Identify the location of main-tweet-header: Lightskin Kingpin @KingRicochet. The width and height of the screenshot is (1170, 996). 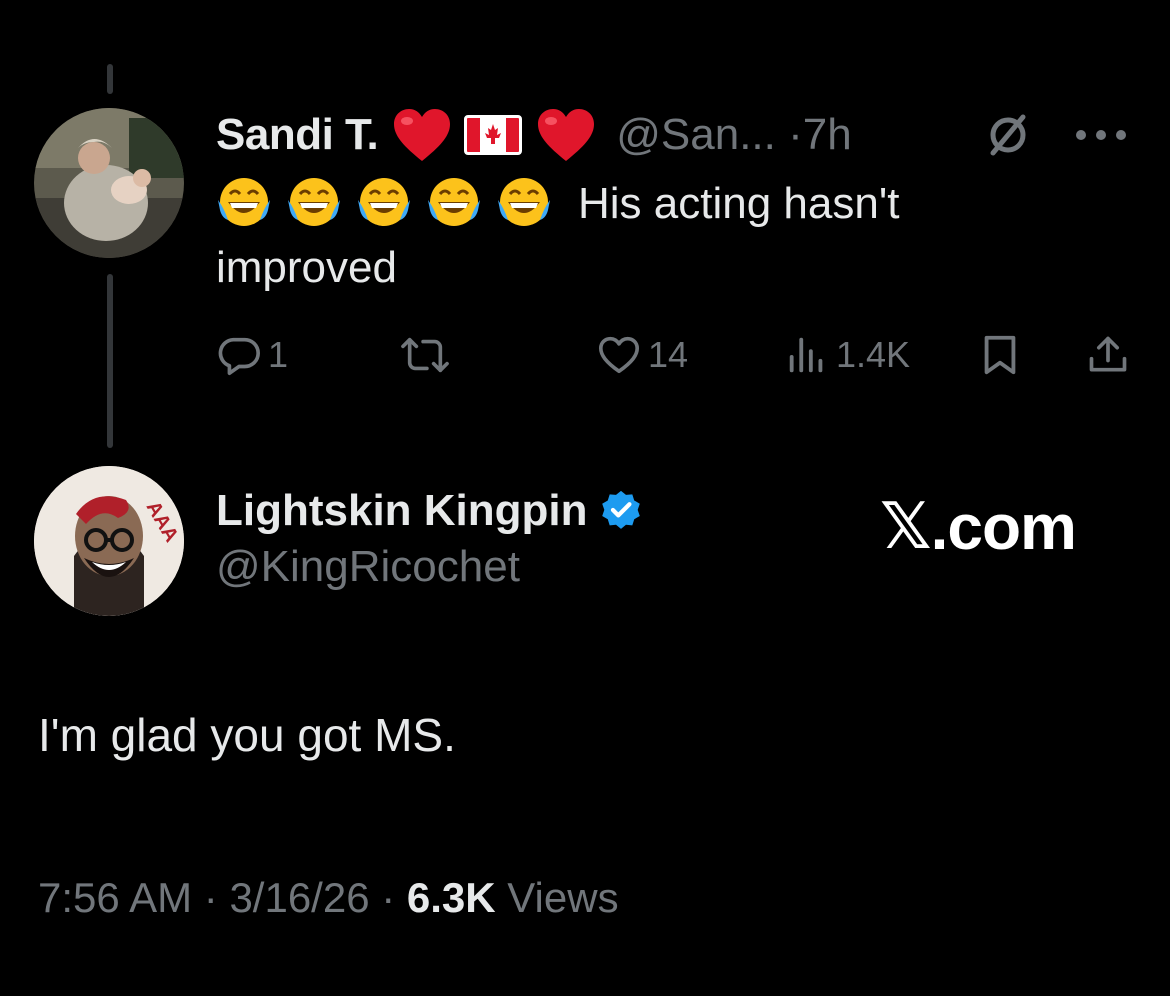
(430, 537).